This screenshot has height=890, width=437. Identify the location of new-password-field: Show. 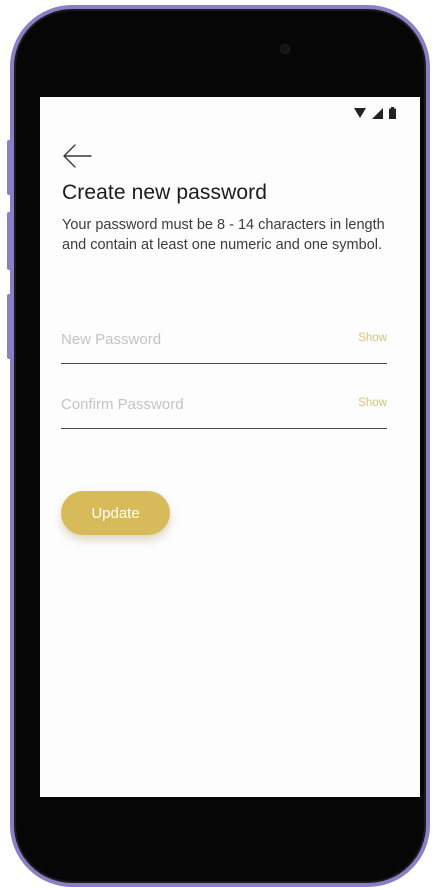
(224, 343).